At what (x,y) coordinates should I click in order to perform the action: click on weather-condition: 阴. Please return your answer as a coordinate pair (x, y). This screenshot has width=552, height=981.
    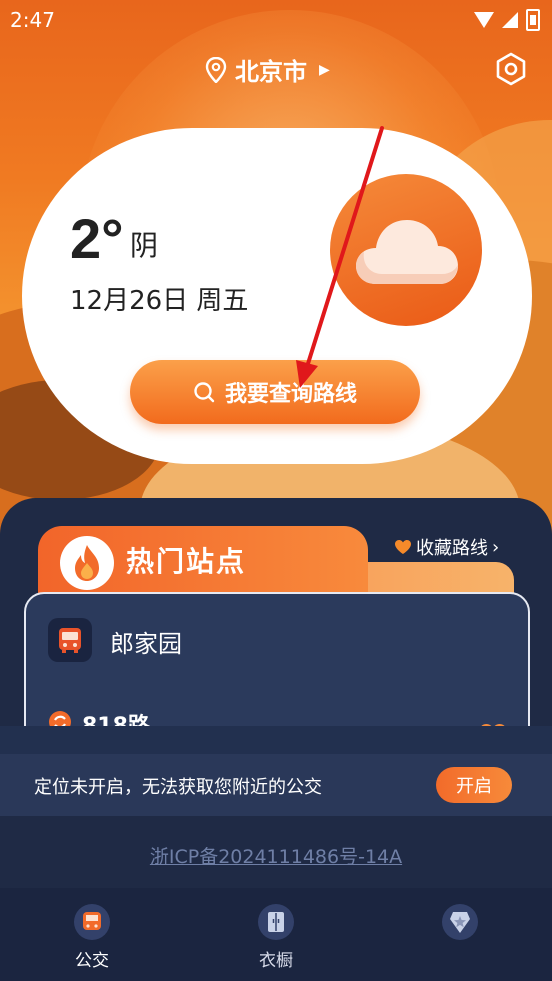
    Looking at the image, I should click on (144, 245).